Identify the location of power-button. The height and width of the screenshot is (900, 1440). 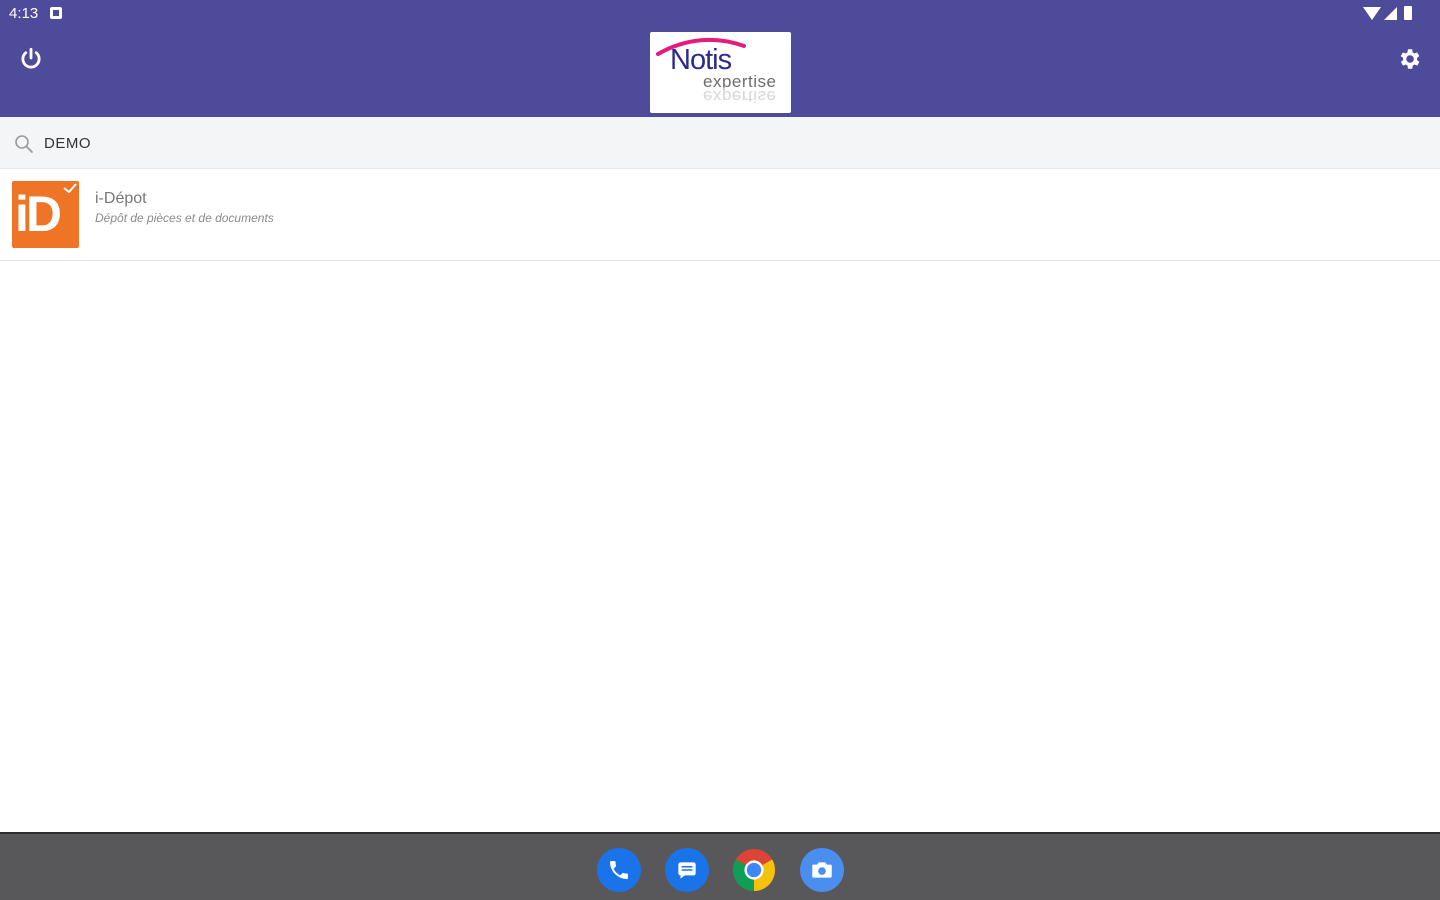
(31, 59).